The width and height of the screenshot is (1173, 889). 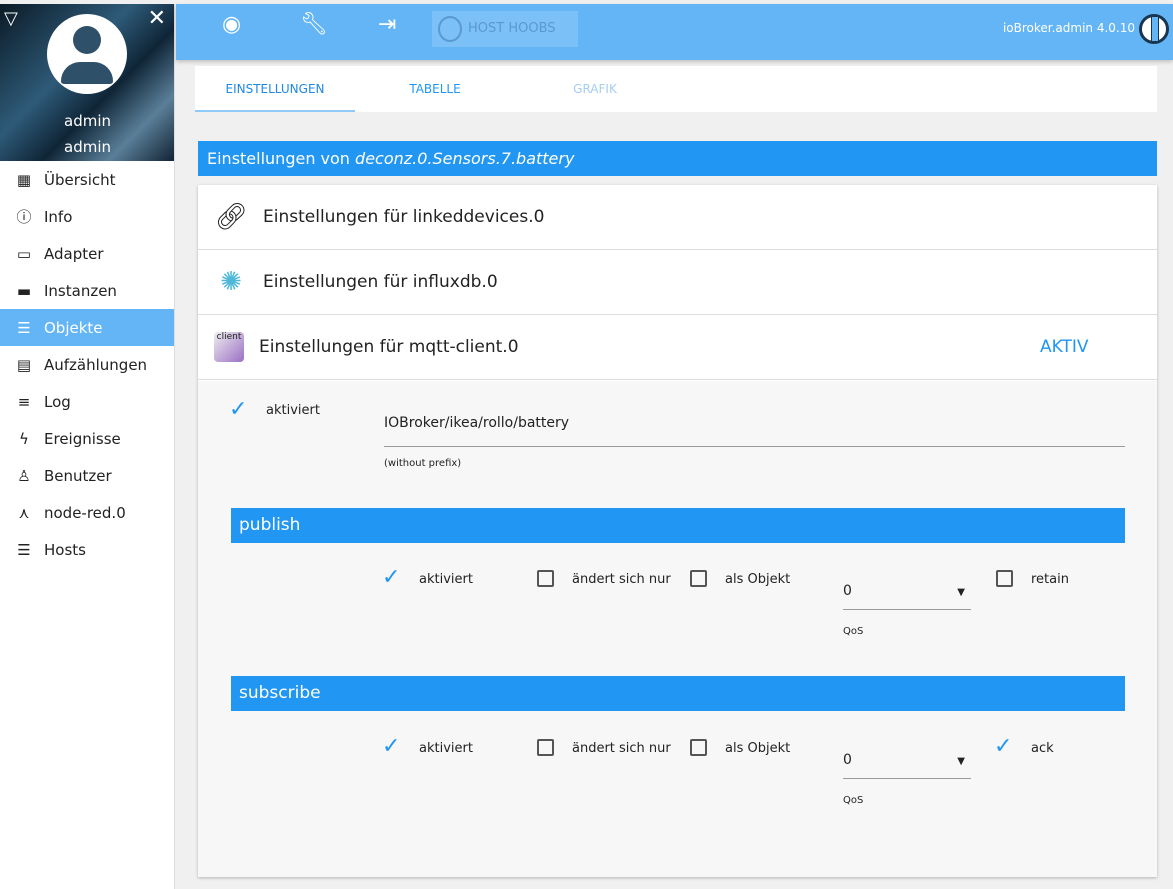 What do you see at coordinates (24, 217) in the screenshot?
I see `info-icon: ⓘ` at bounding box center [24, 217].